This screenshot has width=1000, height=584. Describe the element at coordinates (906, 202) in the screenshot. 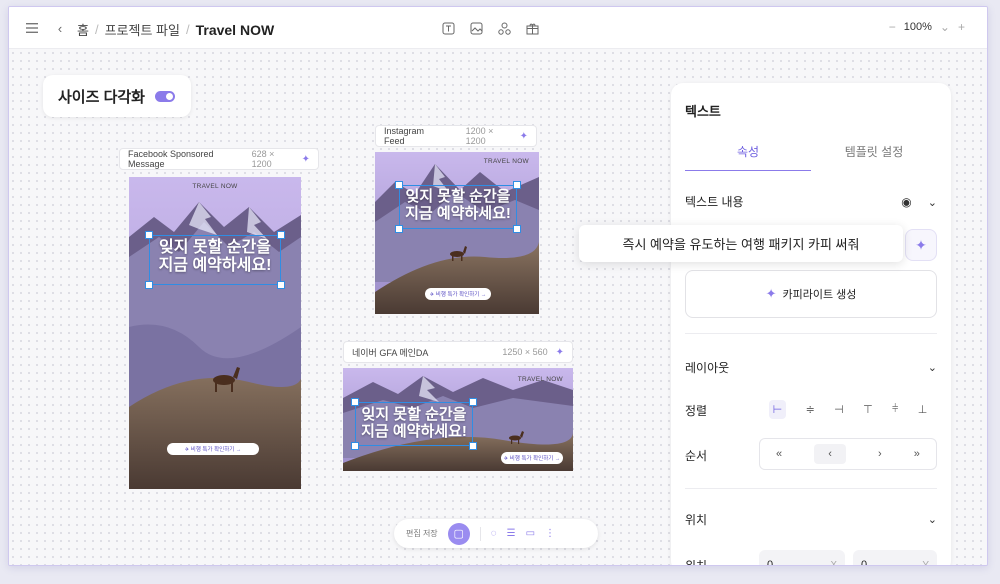

I see `eye-icon: ◉` at that location.